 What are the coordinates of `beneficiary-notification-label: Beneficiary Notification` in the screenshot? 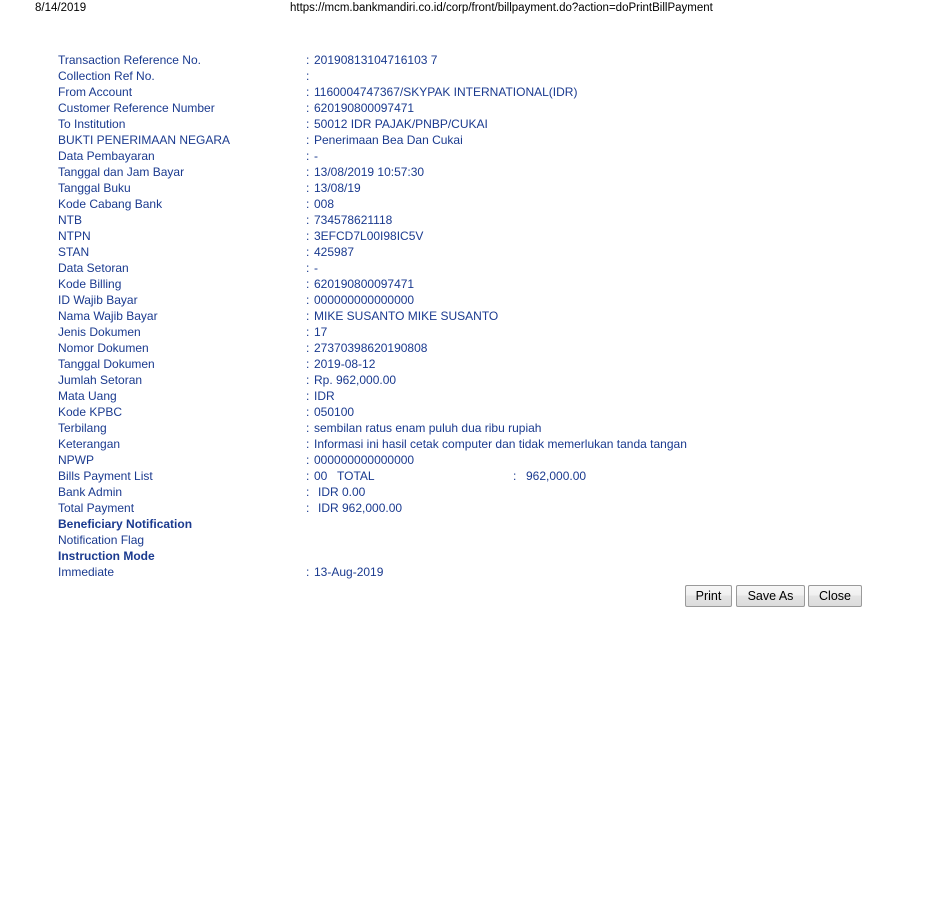 It's located at (125, 524).